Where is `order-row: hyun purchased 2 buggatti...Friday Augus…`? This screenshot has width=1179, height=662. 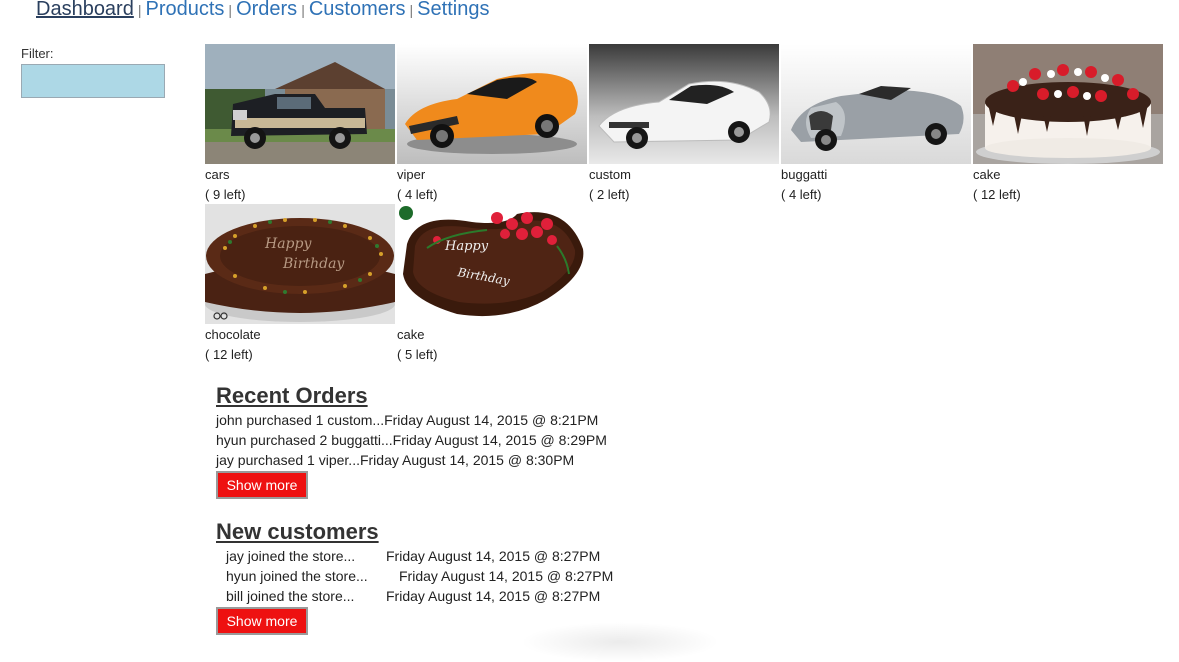
order-row: hyun purchased 2 buggatti...Friday Augus… is located at coordinates (411, 440).